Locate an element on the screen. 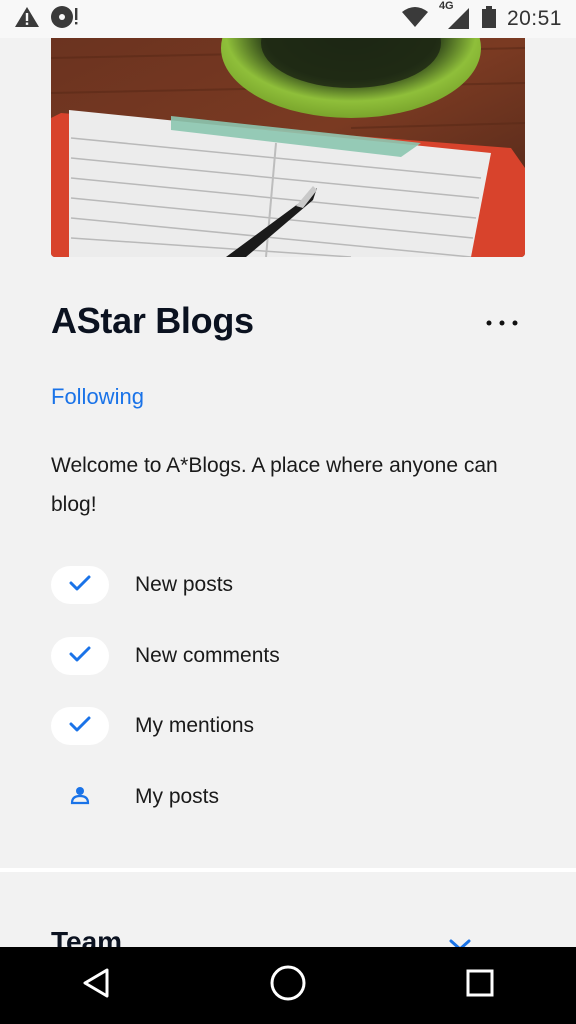  back-button is located at coordinates (96, 985).